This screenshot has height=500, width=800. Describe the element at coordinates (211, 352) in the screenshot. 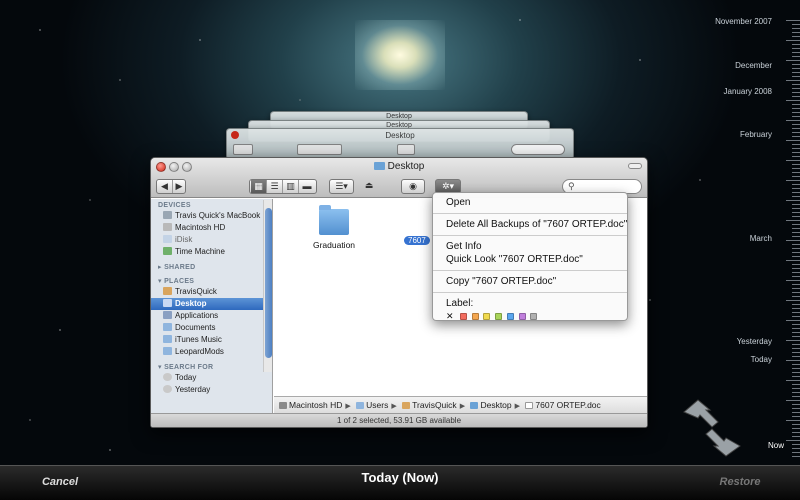

I see `sidebar-item-leopardmods: LeopardMods` at that location.